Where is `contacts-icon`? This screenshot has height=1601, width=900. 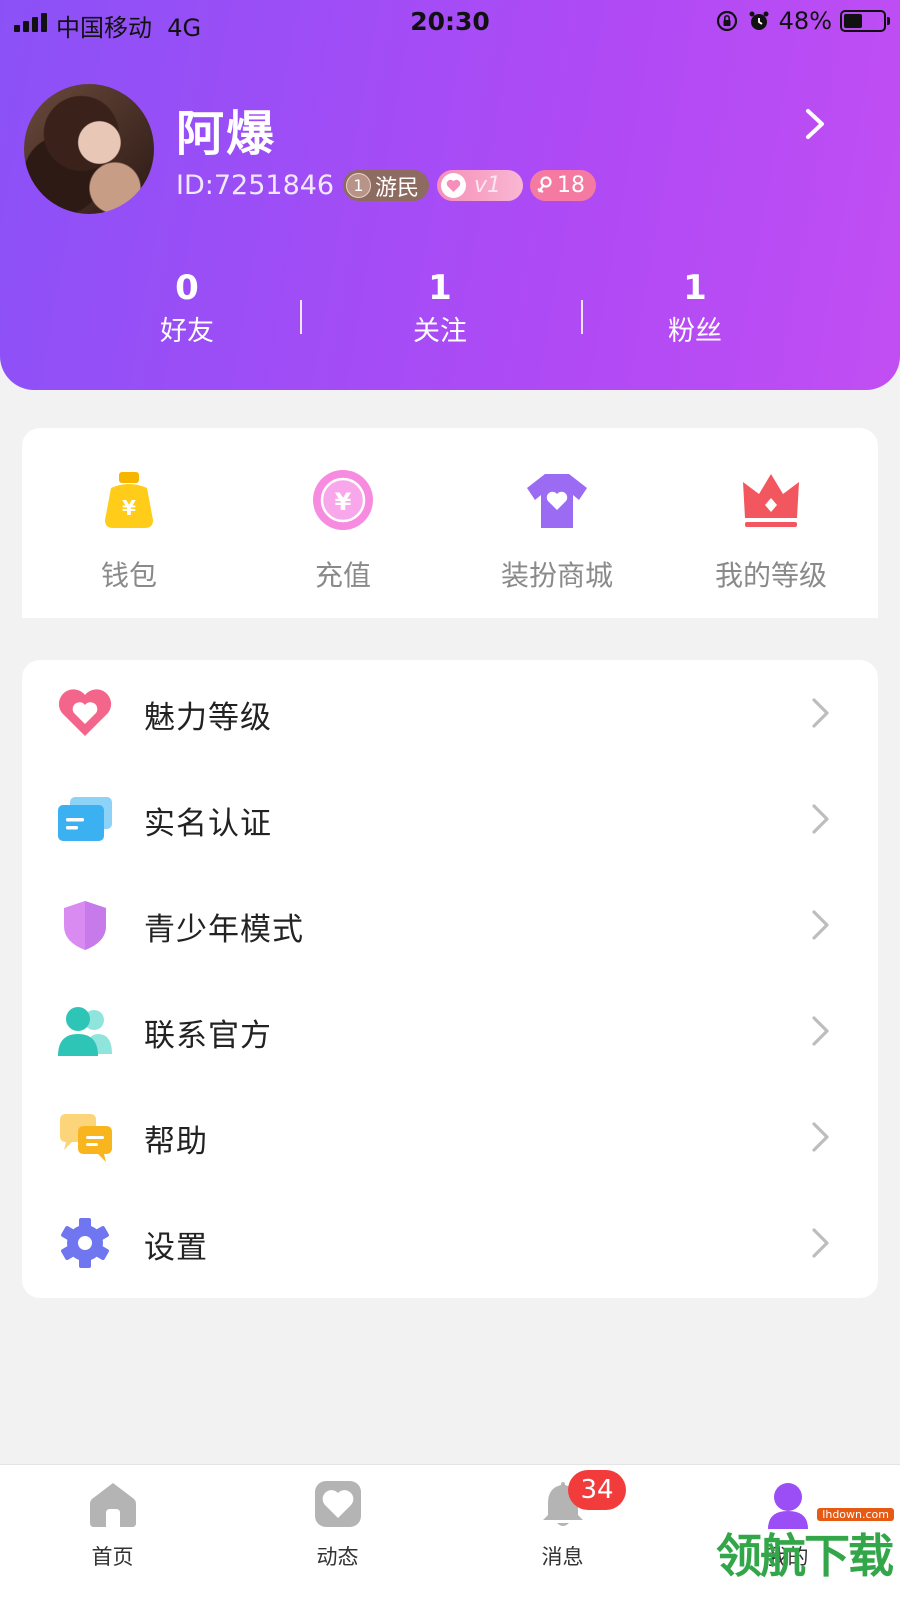
contacts-icon is located at coordinates (85, 1031).